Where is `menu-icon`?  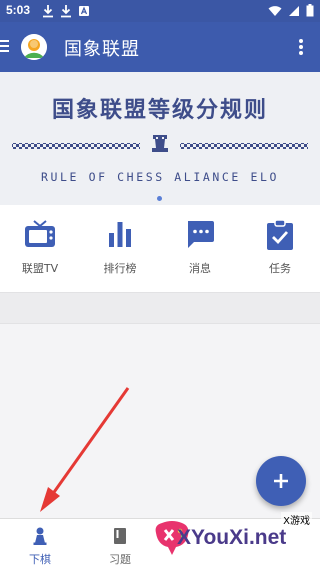 menu-icon is located at coordinates (5, 46).